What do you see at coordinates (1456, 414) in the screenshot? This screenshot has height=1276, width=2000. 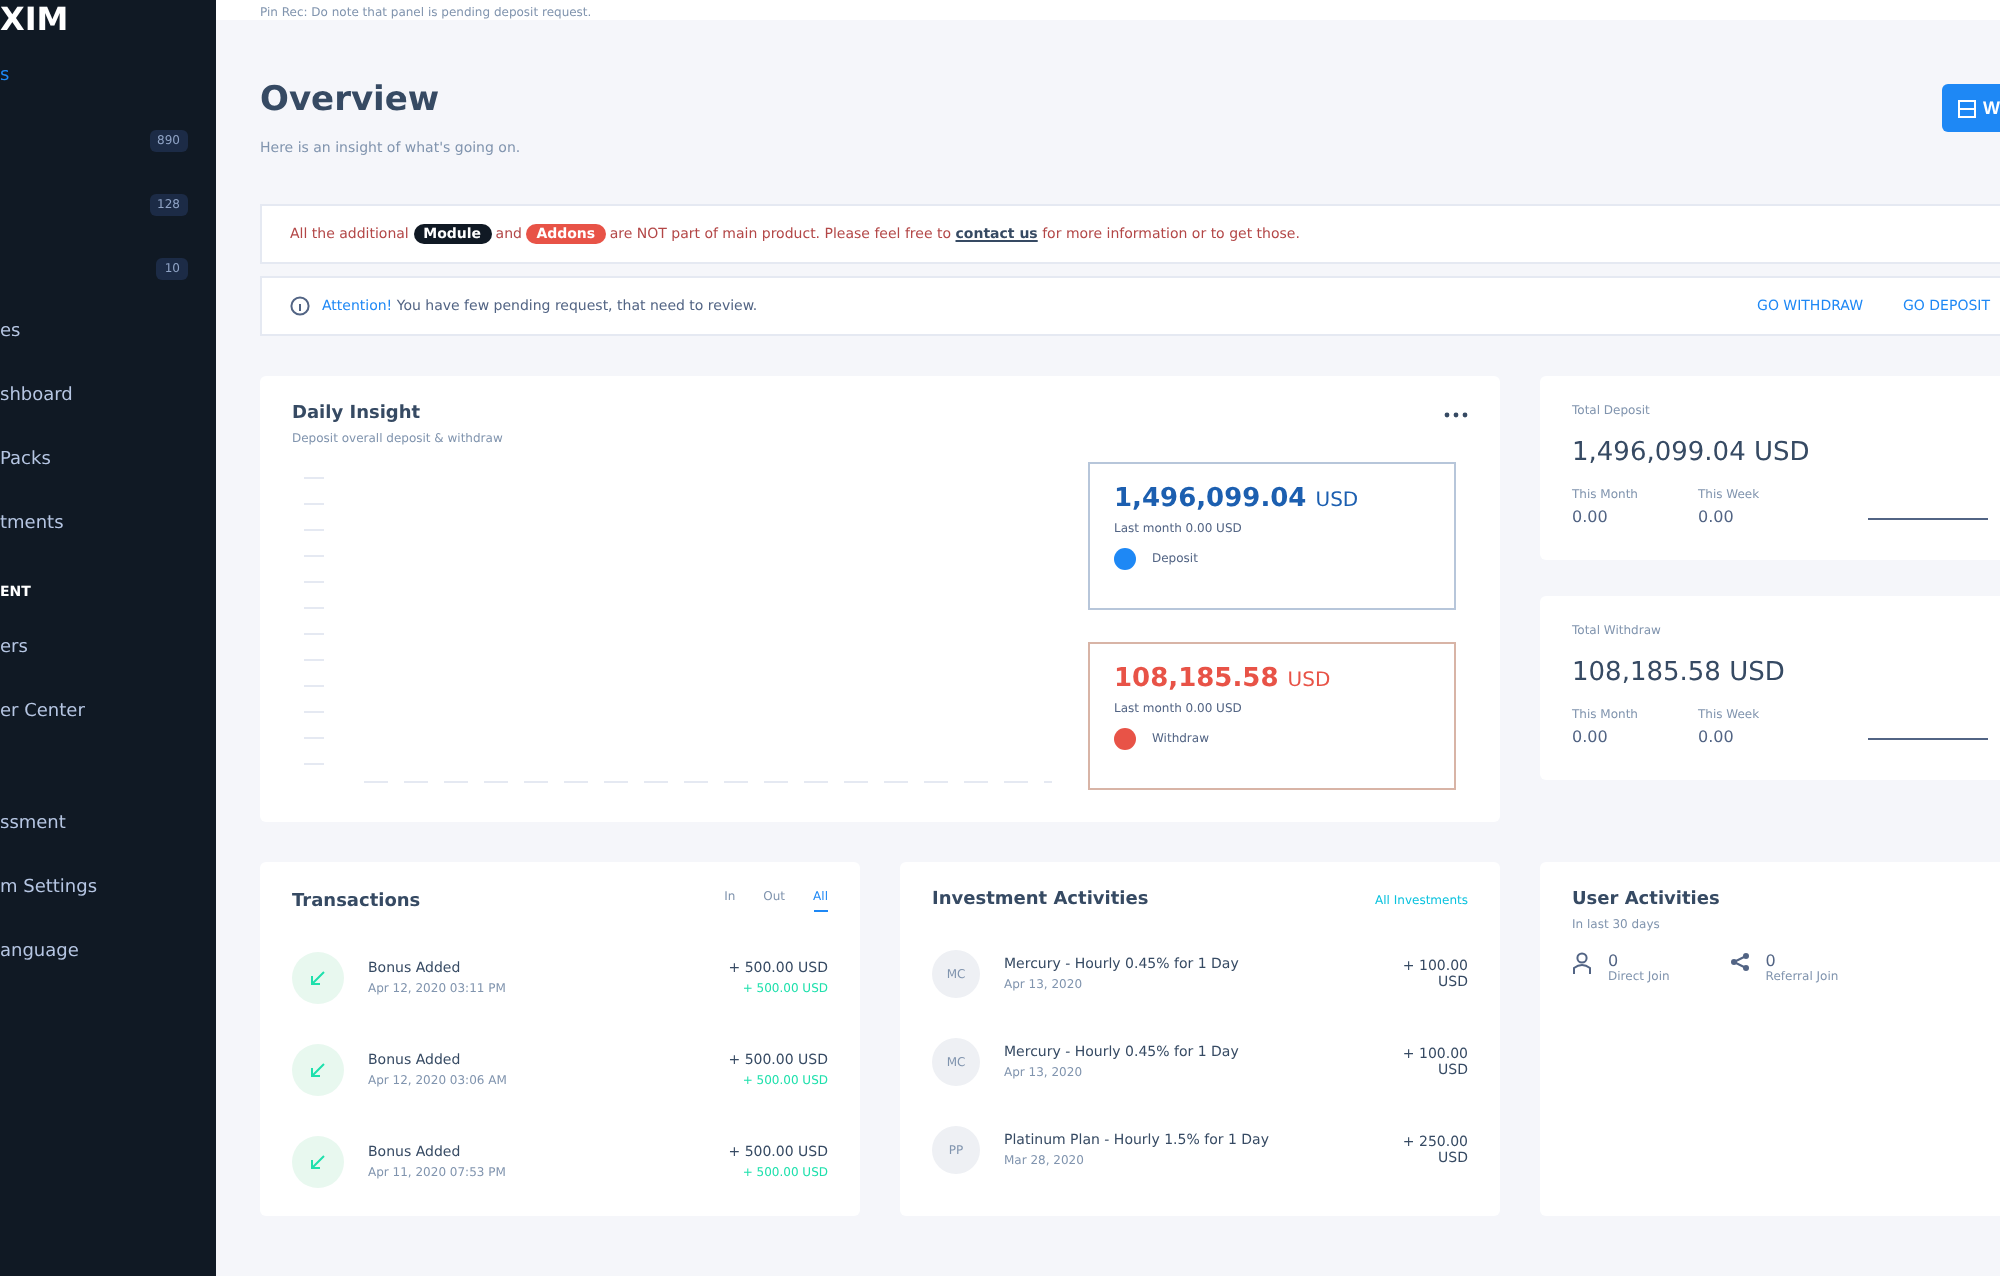 I see `more-icon` at bounding box center [1456, 414].